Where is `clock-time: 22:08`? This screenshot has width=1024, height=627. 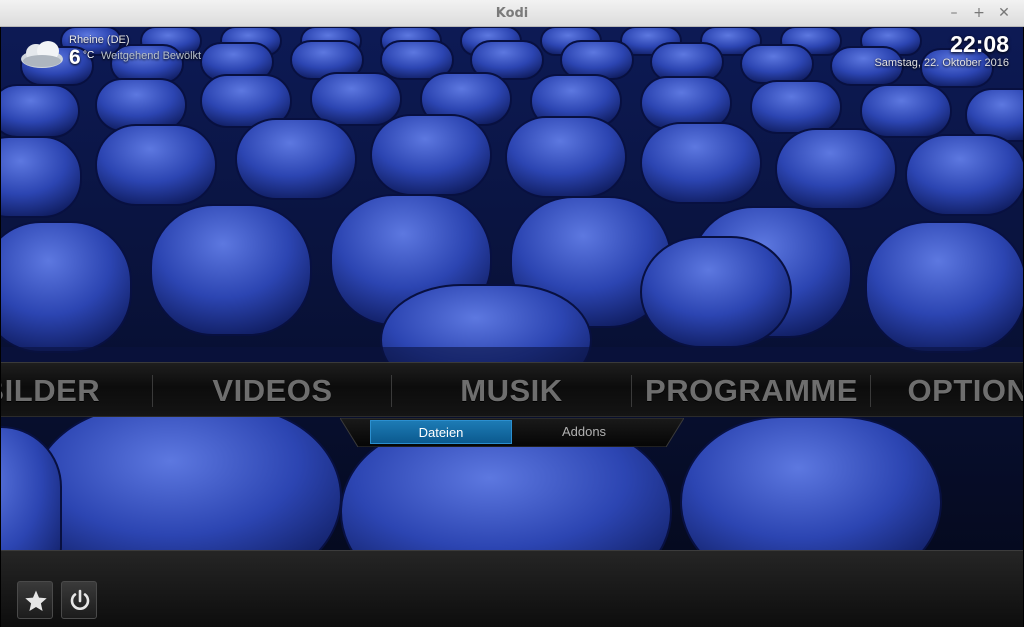 clock-time: 22:08 is located at coordinates (979, 44).